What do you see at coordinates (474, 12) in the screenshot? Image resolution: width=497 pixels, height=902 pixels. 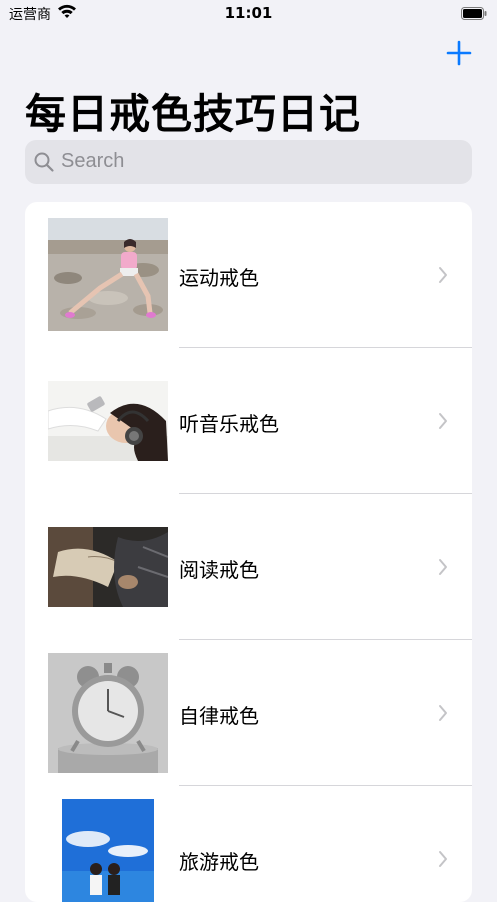 I see `battery-icon` at bounding box center [474, 12].